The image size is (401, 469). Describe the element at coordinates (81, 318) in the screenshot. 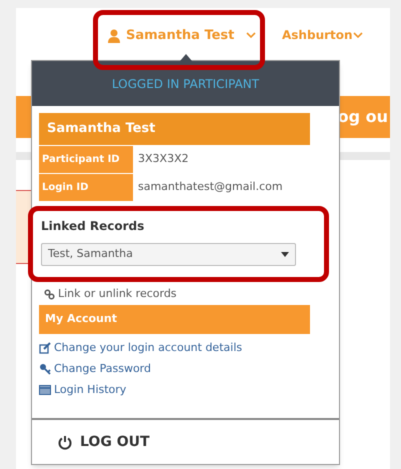

I see `account-heading: My Account` at that location.